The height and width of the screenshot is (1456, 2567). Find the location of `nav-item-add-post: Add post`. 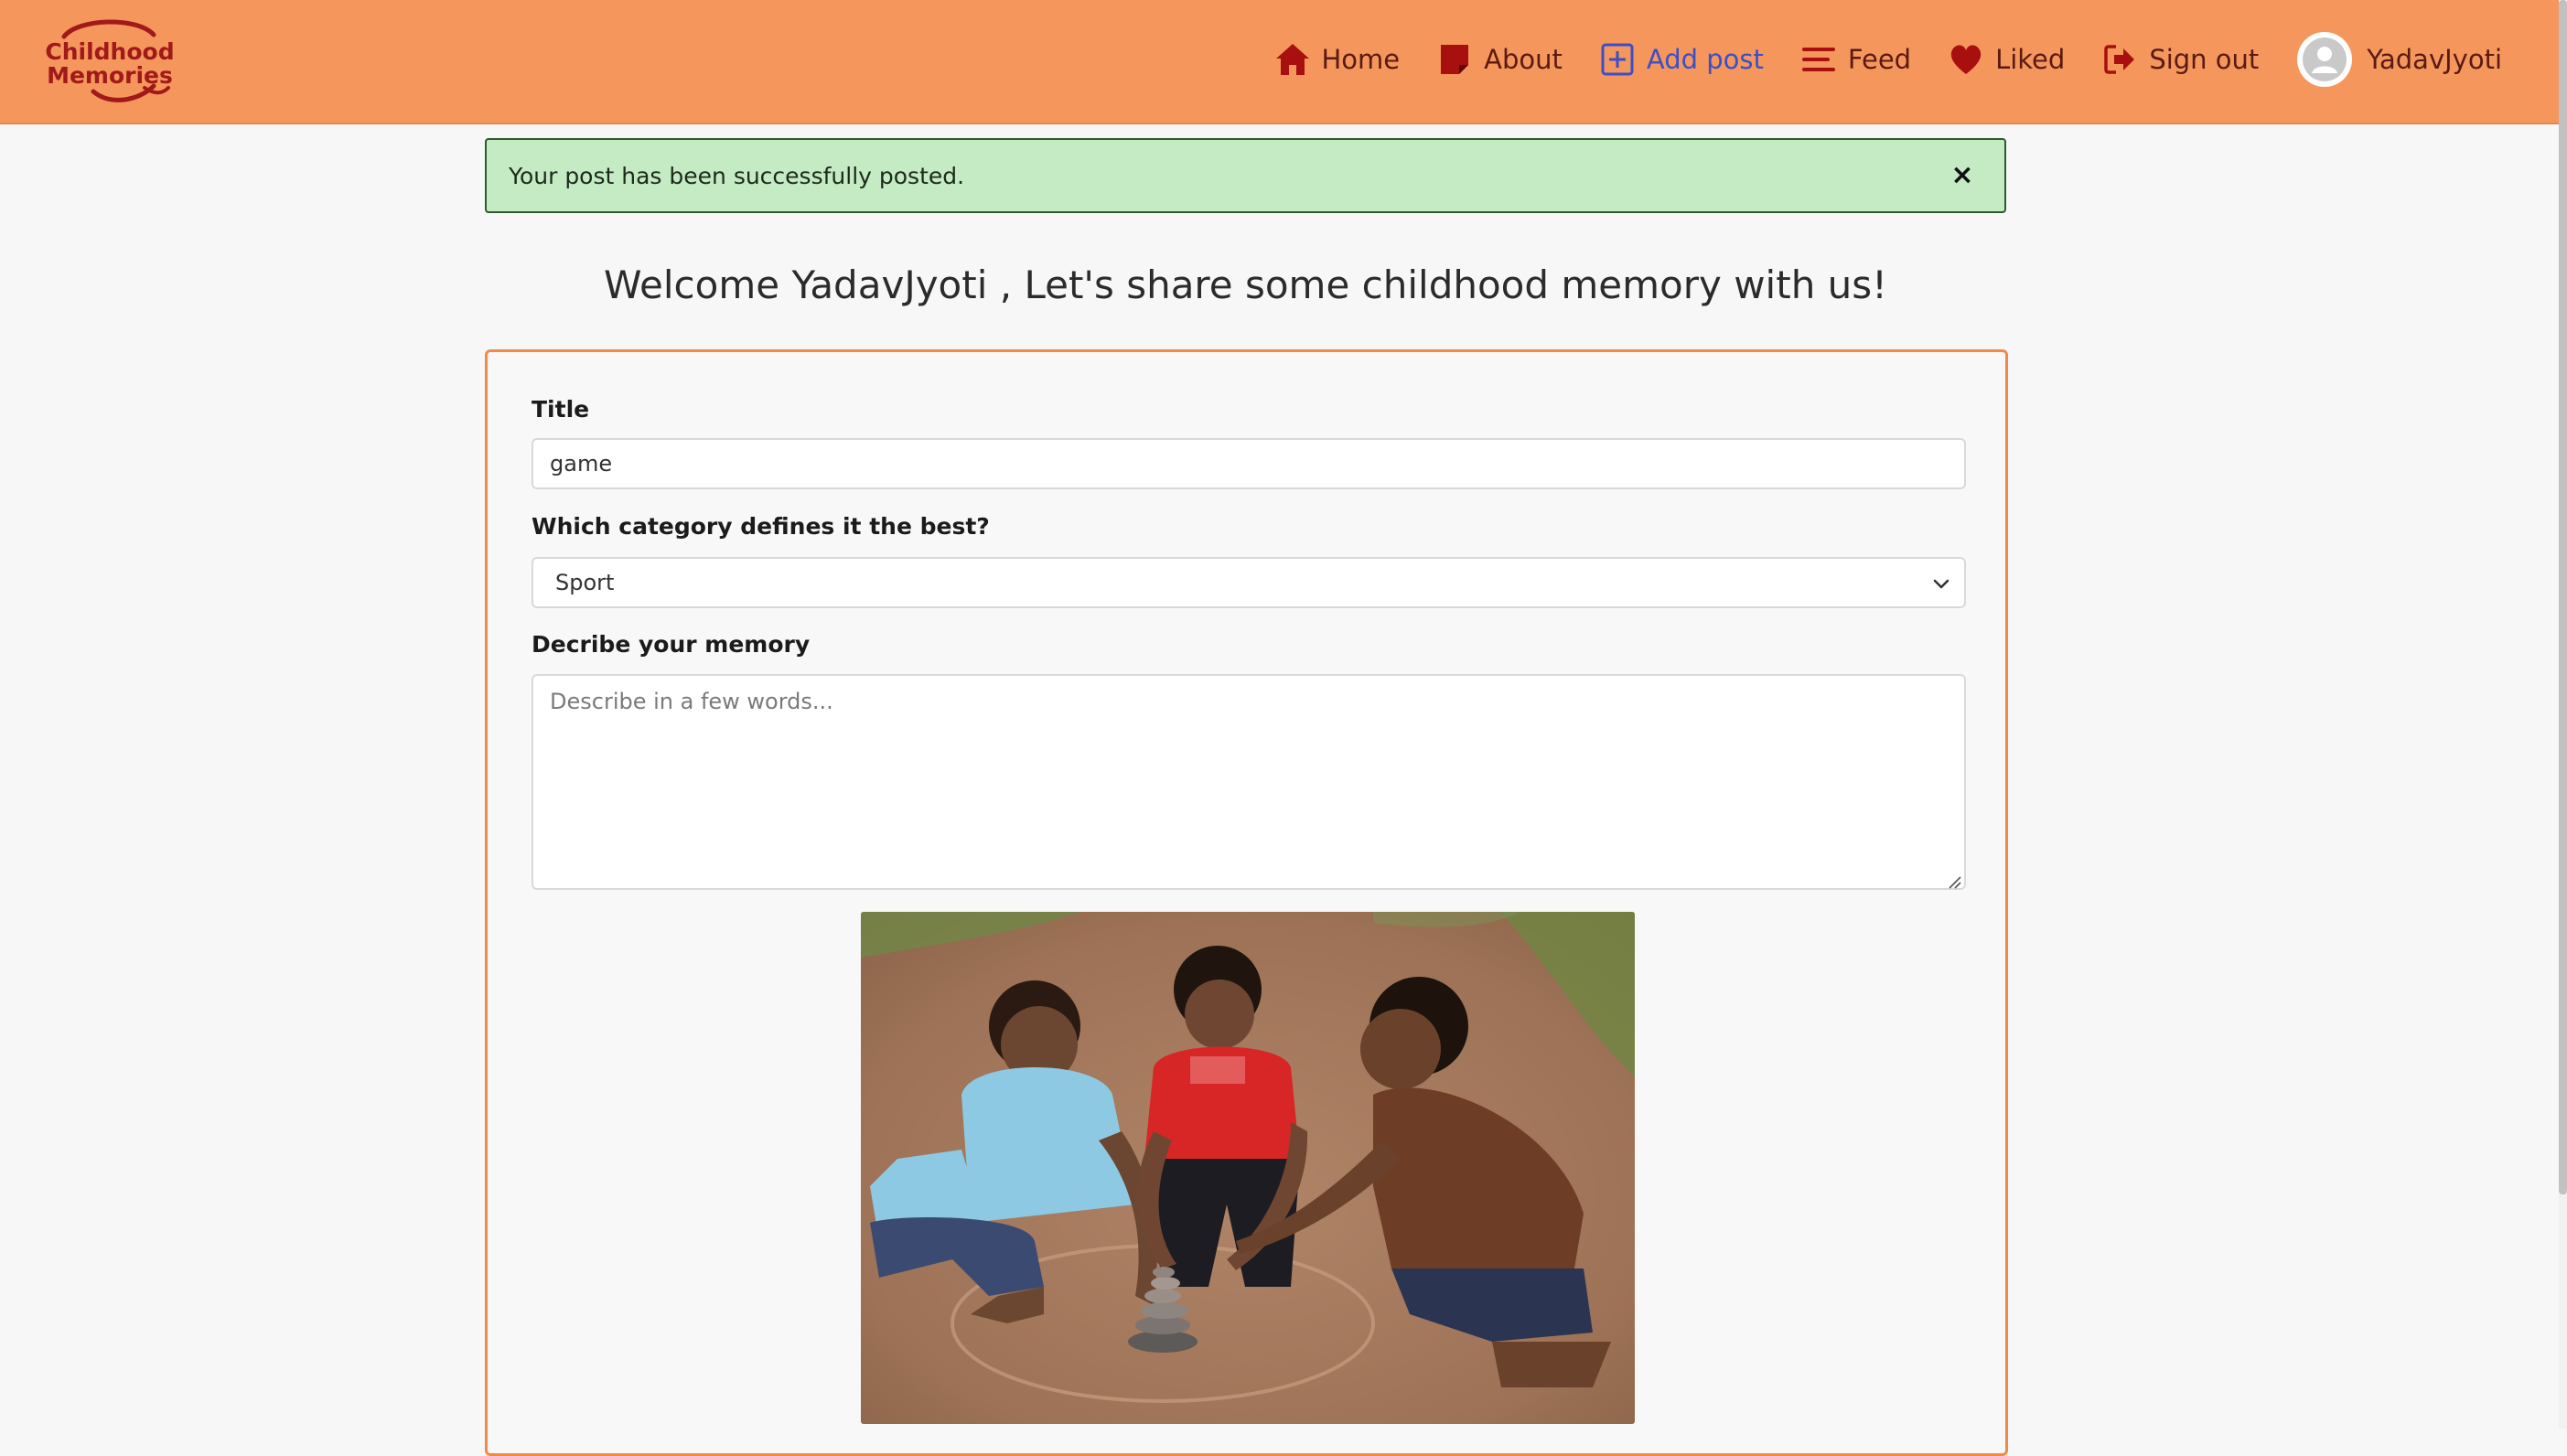

nav-item-add-post: Add post is located at coordinates (1681, 59).